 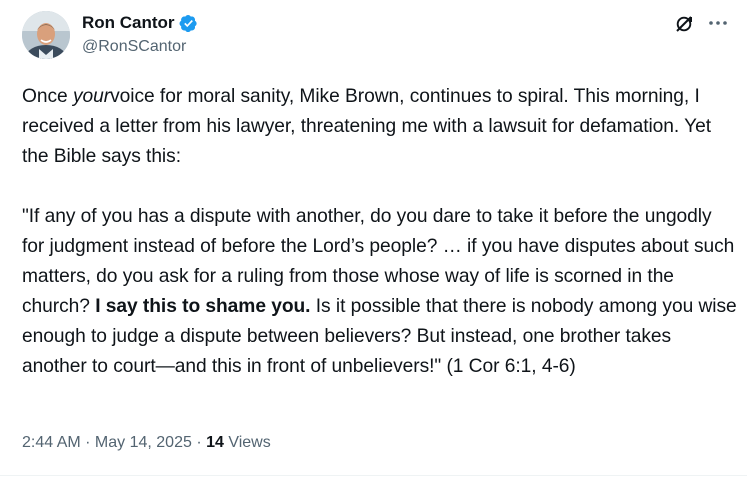 What do you see at coordinates (188, 23) in the screenshot?
I see `verified-badge-icon` at bounding box center [188, 23].